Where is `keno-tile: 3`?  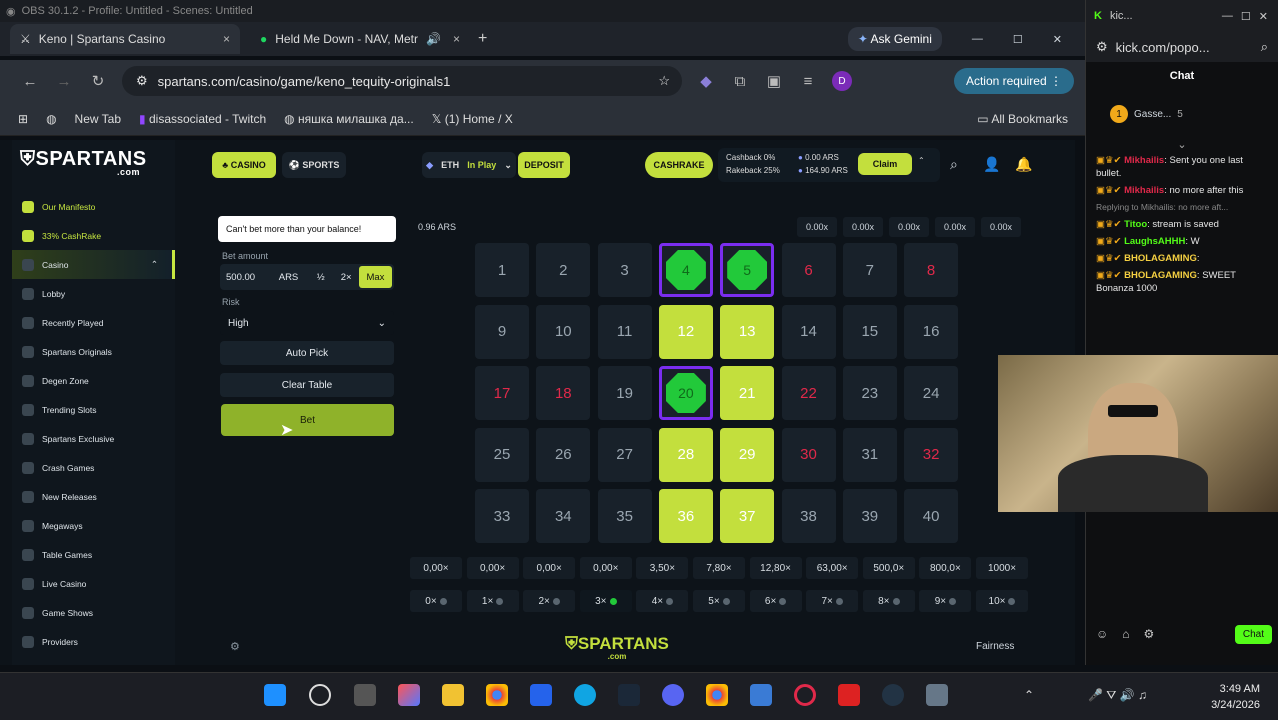 keno-tile: 3 is located at coordinates (624, 270).